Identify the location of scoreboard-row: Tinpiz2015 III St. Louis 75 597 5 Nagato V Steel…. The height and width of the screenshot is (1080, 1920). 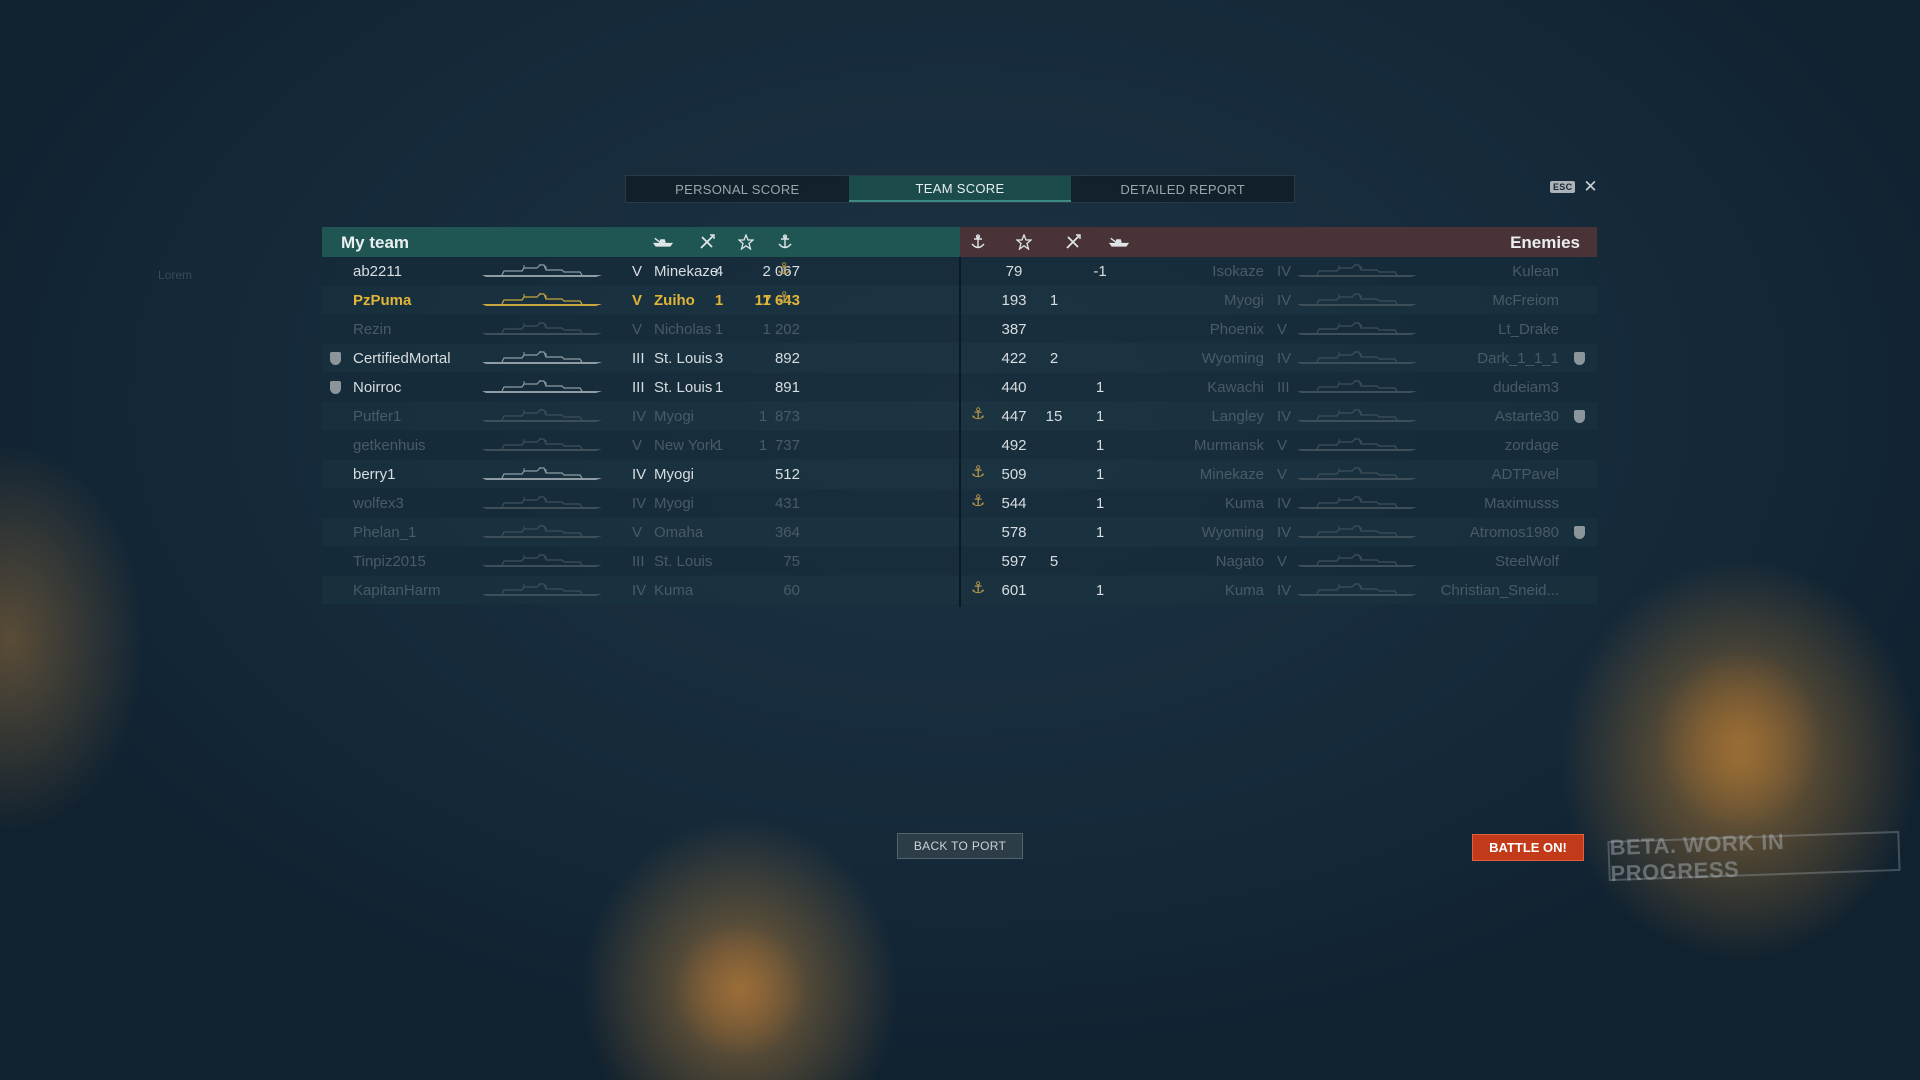
(959, 561).